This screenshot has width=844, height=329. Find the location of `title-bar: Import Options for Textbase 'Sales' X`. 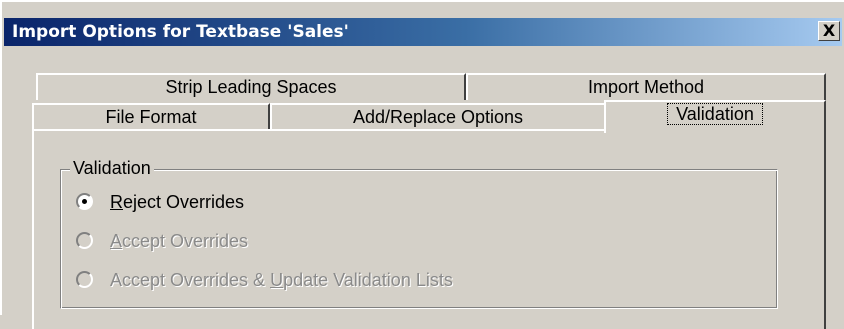

title-bar: Import Options for Textbase 'Sales' X is located at coordinates (423, 32).